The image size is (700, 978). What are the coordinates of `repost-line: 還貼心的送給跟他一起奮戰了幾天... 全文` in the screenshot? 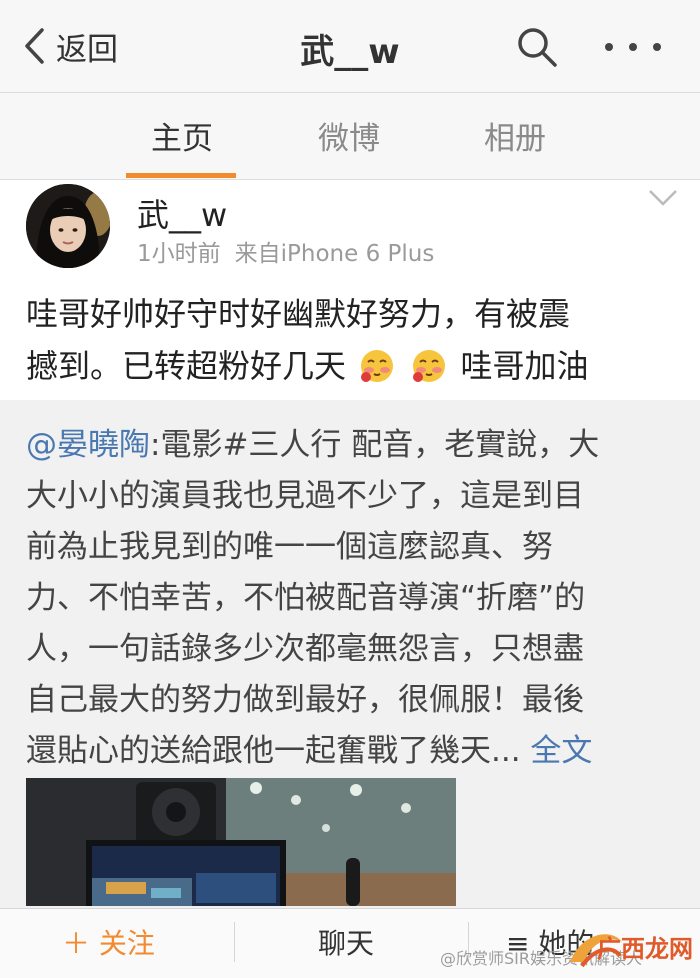 It's located at (350, 751).